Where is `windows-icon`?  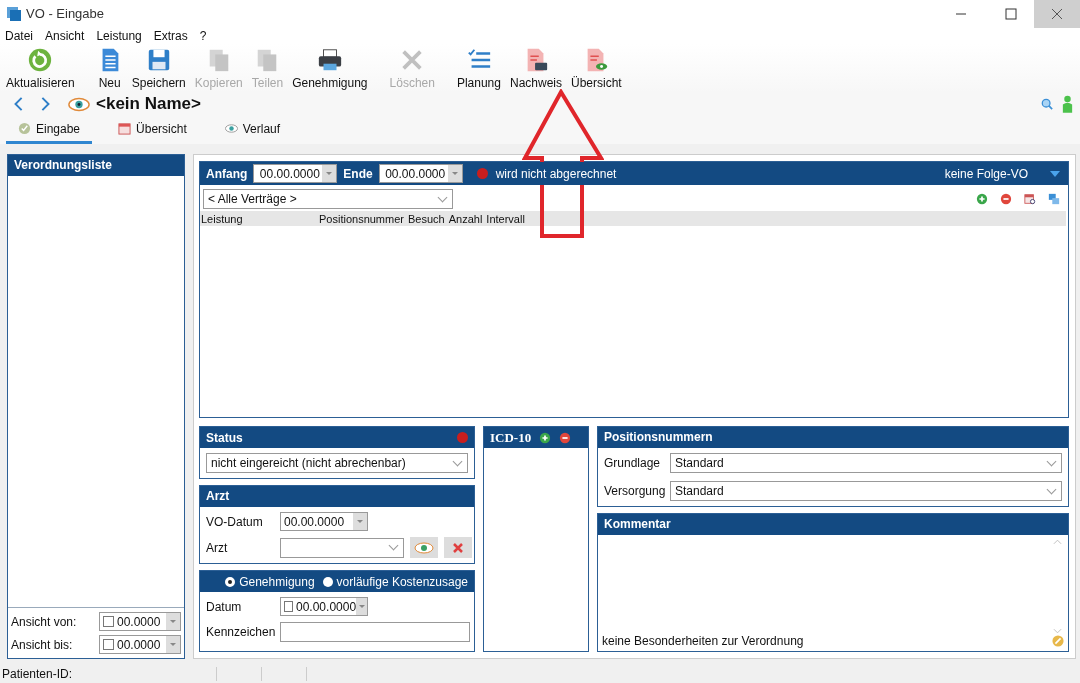 windows-icon is located at coordinates (1054, 199).